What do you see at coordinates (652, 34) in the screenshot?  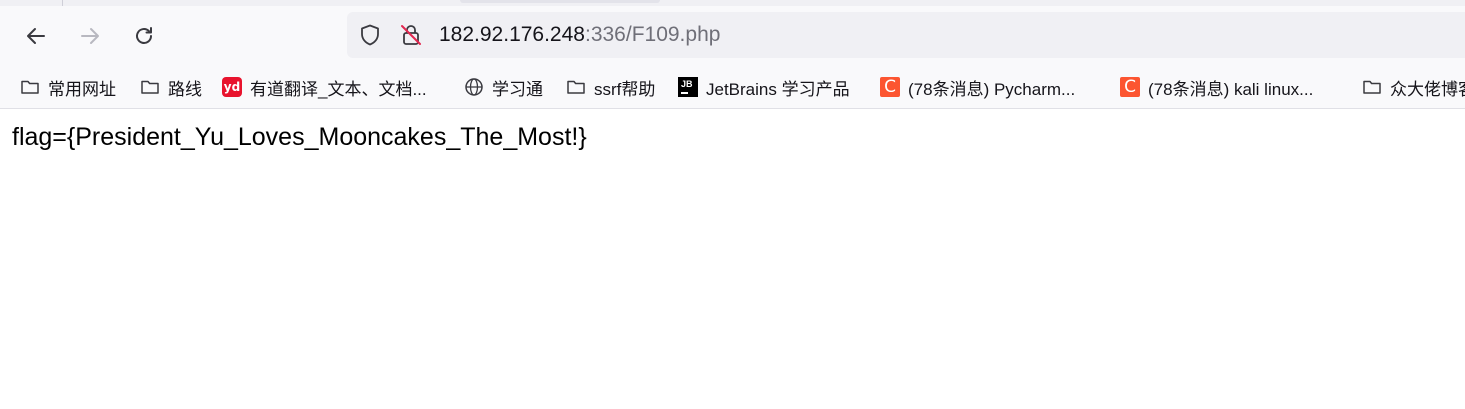 I see `url-path: :336/F109.php` at bounding box center [652, 34].